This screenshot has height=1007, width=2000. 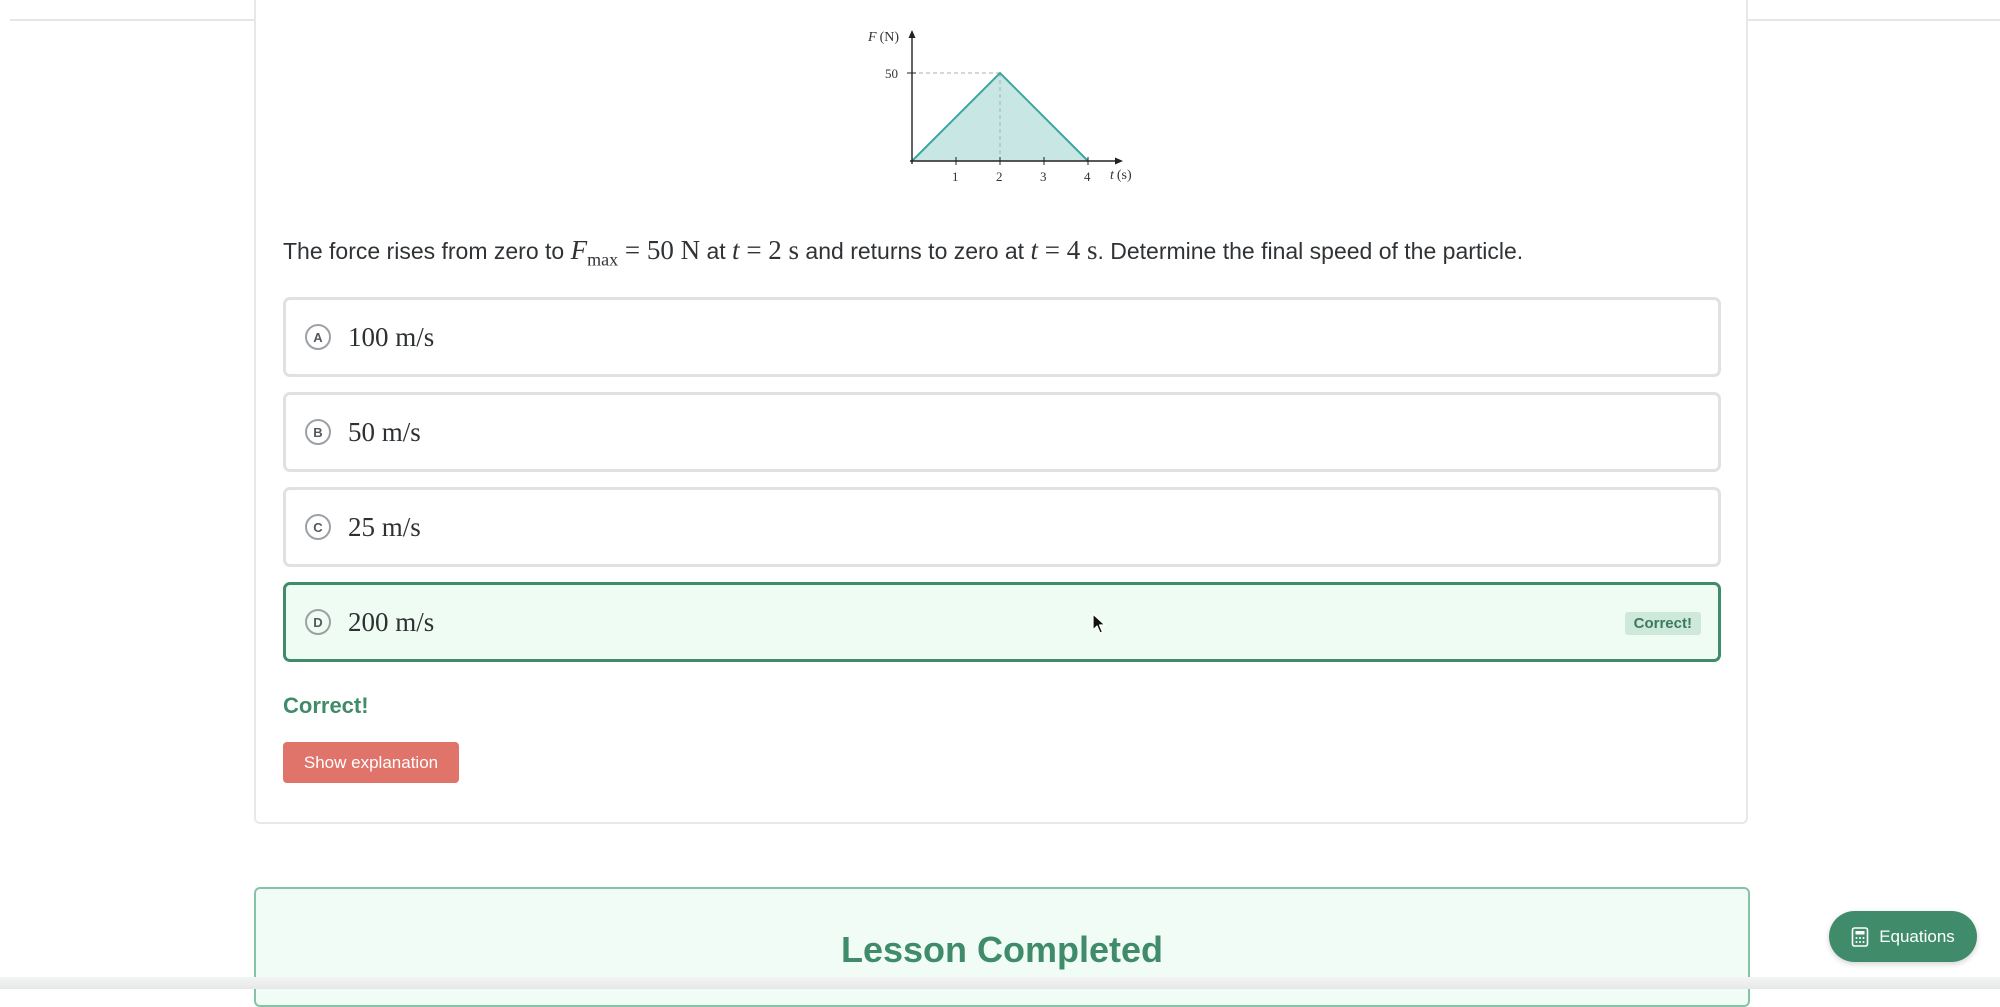 I want to click on option-a: A 100 m/s, so click(x=1002, y=337).